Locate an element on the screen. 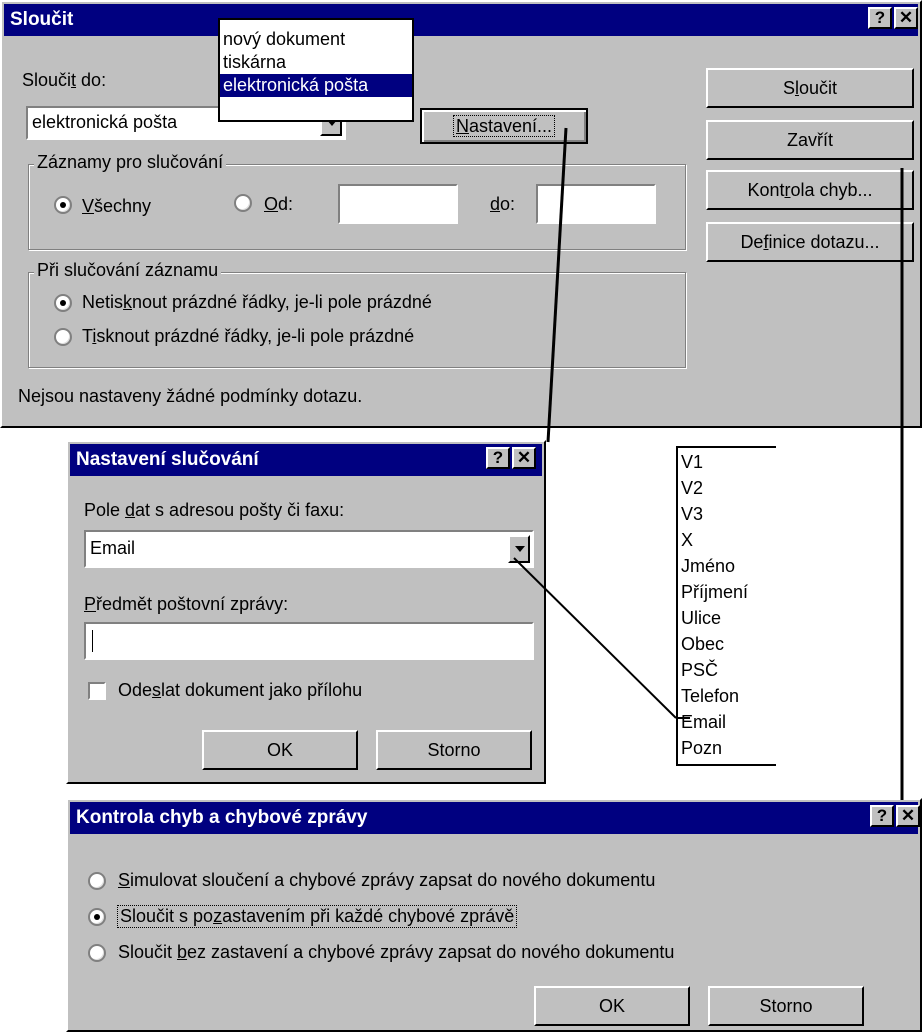  connector-email is located at coordinates (595, 638).